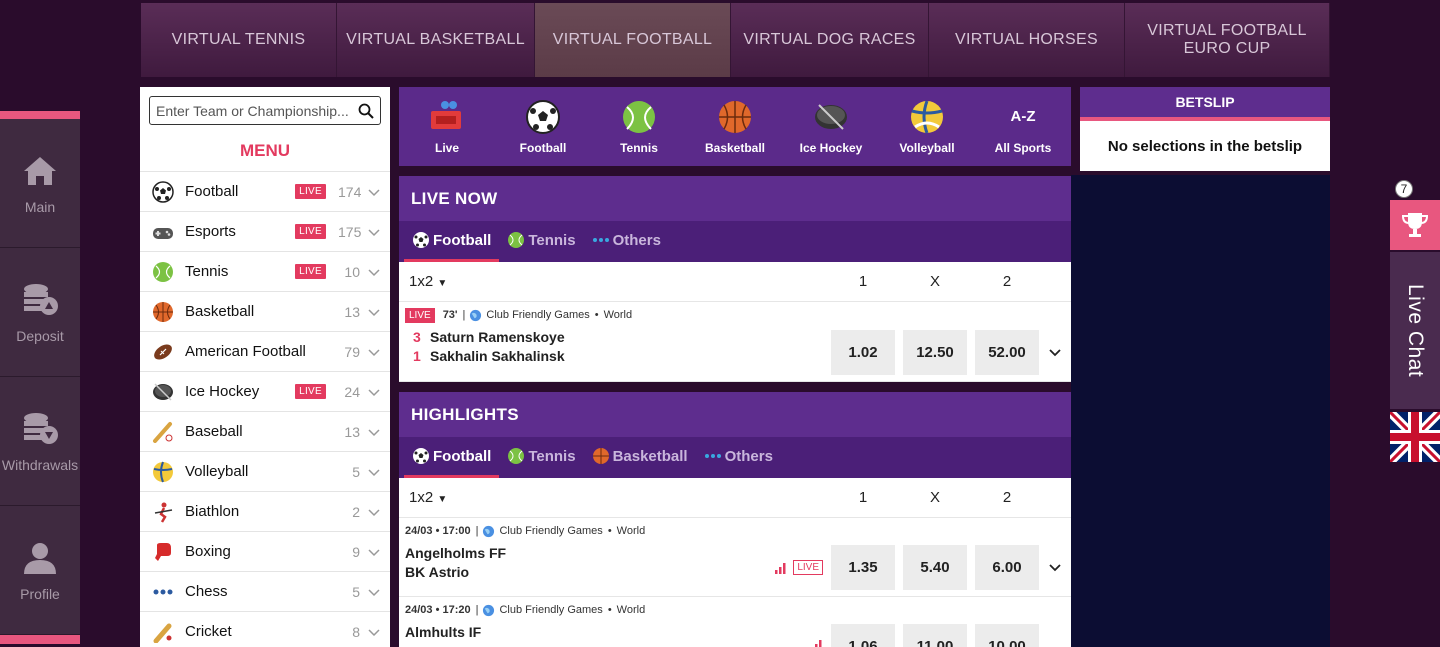 The image size is (1440, 647). Describe the element at coordinates (541, 241) in the screenshot. I see `live-tab-tennis: Tennis` at that location.